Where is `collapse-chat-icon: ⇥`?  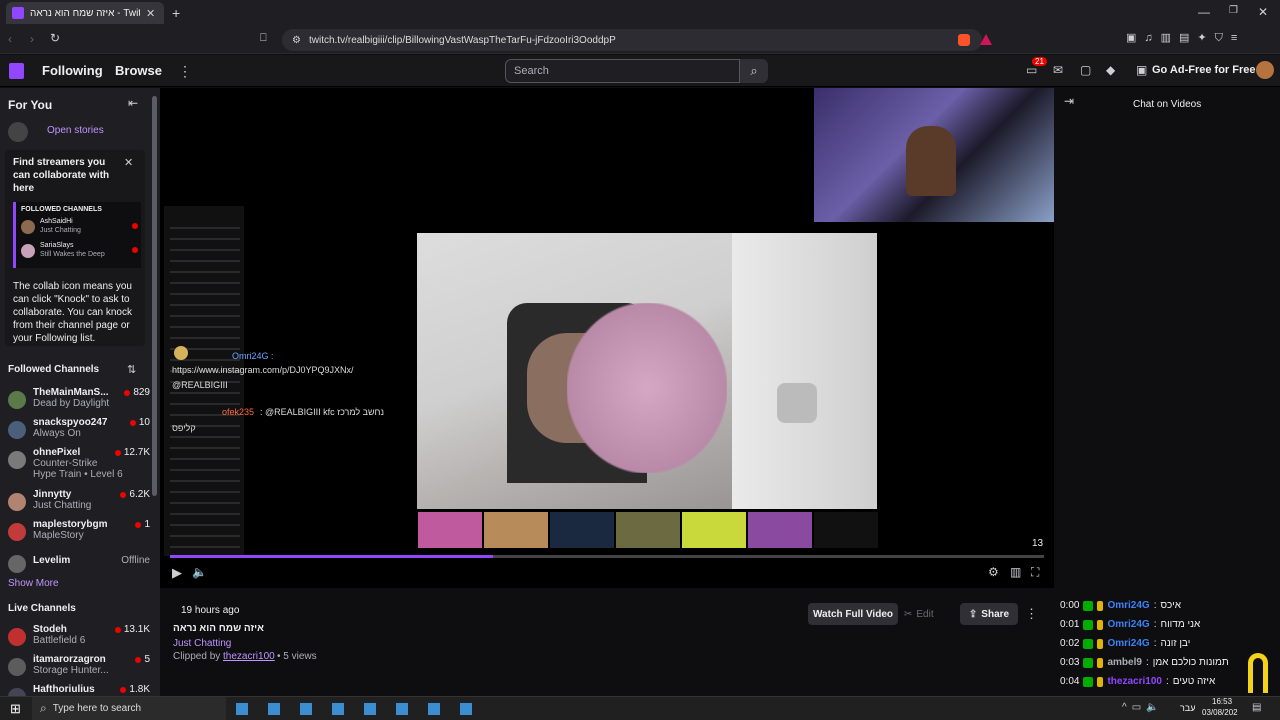
collapse-chat-icon: ⇥ is located at coordinates (1069, 101).